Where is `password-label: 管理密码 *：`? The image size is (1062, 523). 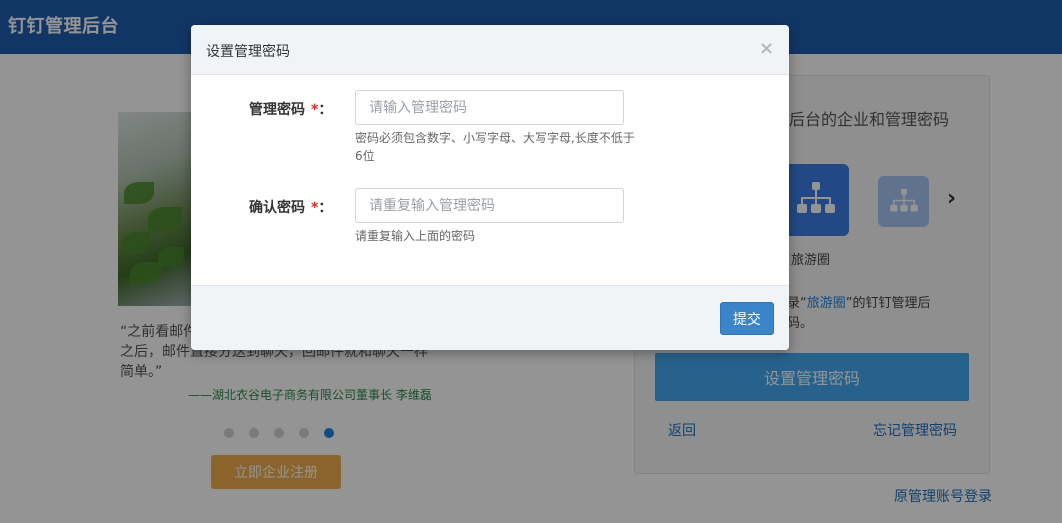 password-label: 管理密码 *： is located at coordinates (290, 109).